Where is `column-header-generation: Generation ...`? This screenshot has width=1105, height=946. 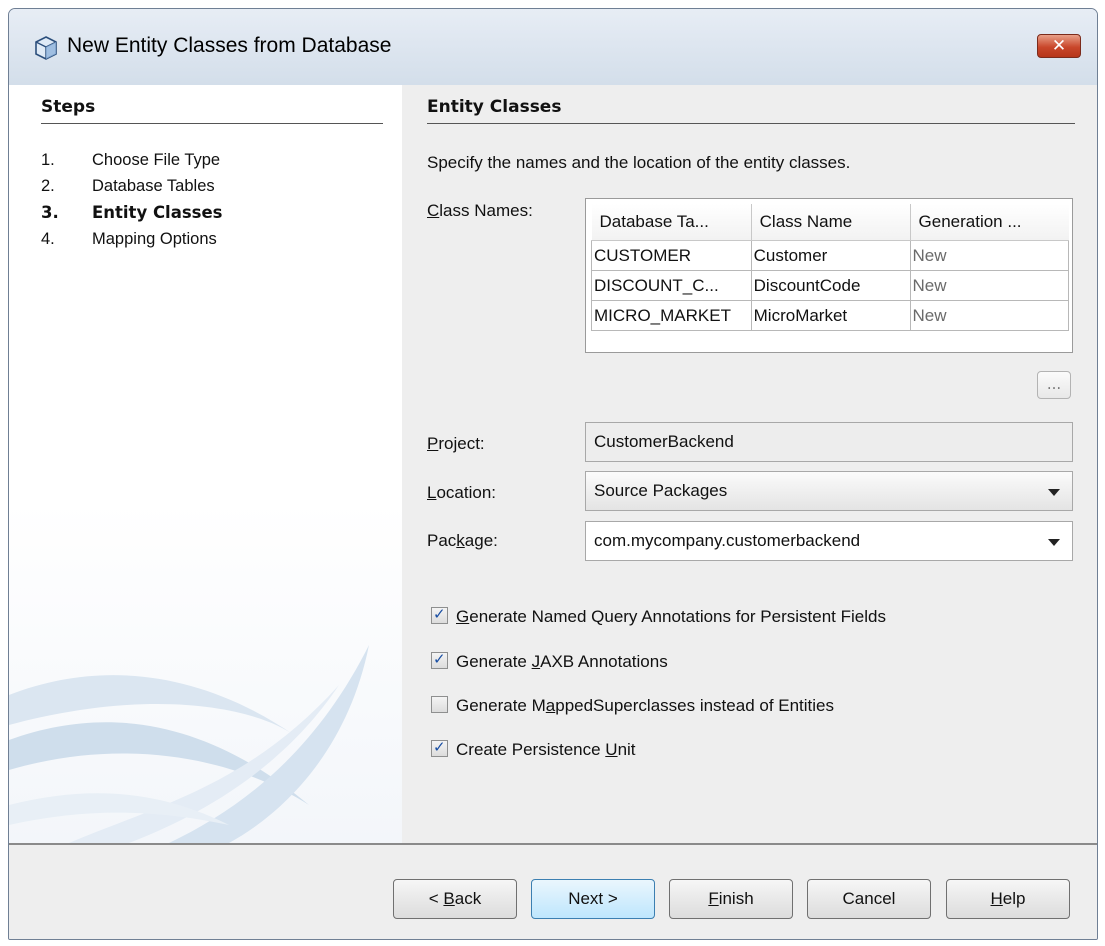
column-header-generation: Generation ... is located at coordinates (989, 222).